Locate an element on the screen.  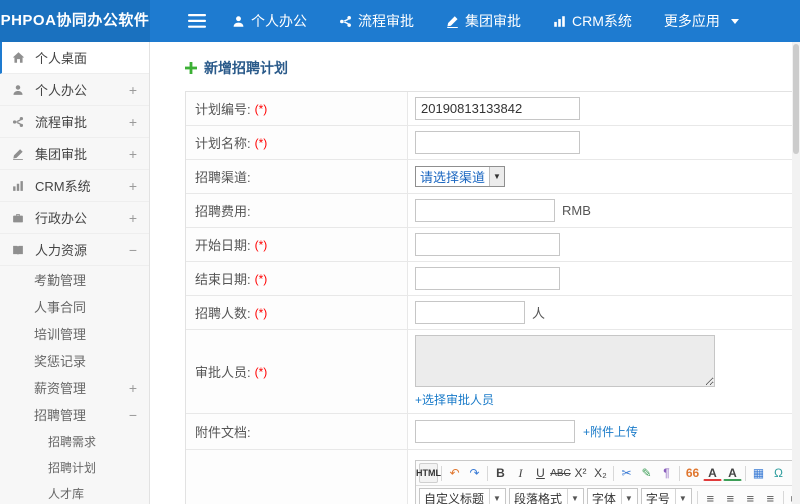
sidebar-item-label: 行政办公 is located at coordinates (61, 218).